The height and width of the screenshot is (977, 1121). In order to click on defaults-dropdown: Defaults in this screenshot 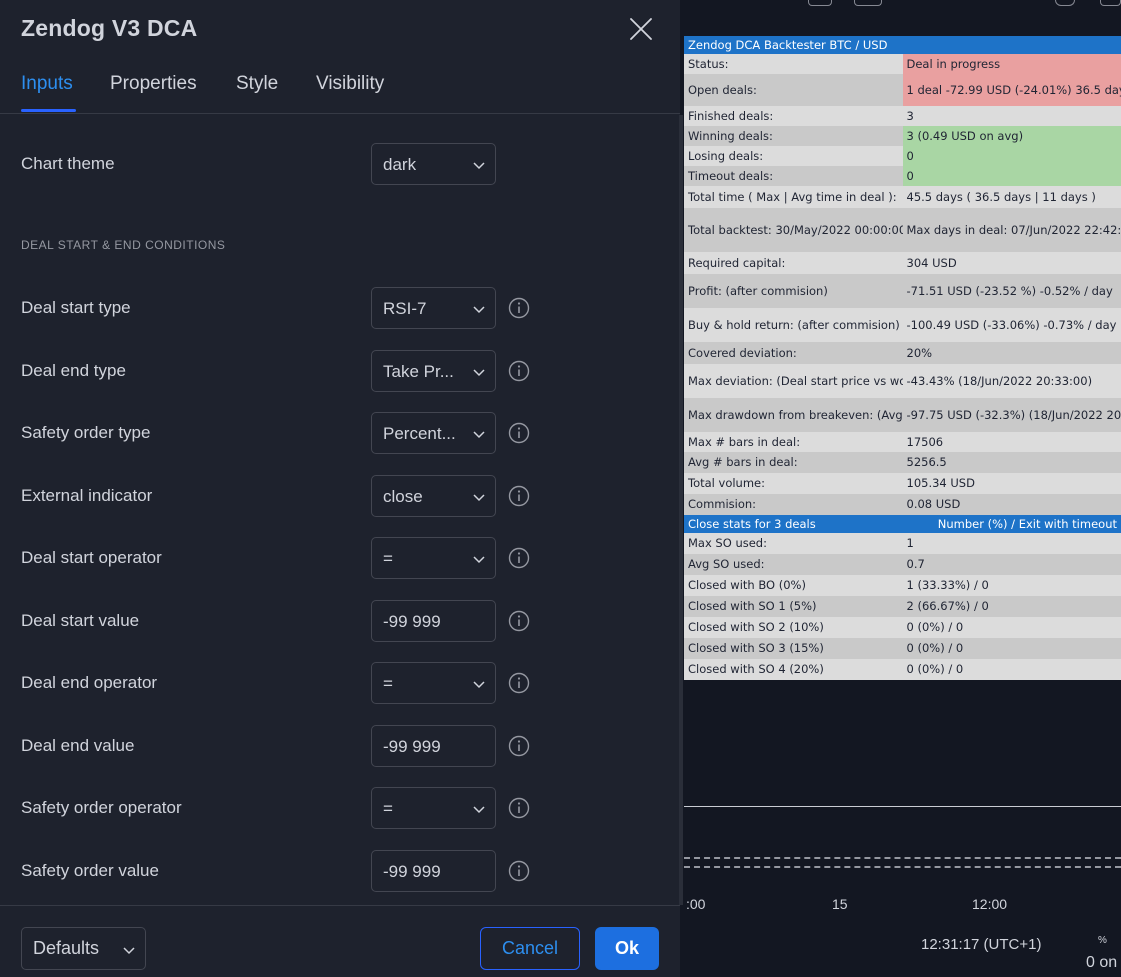, I will do `click(83, 948)`.